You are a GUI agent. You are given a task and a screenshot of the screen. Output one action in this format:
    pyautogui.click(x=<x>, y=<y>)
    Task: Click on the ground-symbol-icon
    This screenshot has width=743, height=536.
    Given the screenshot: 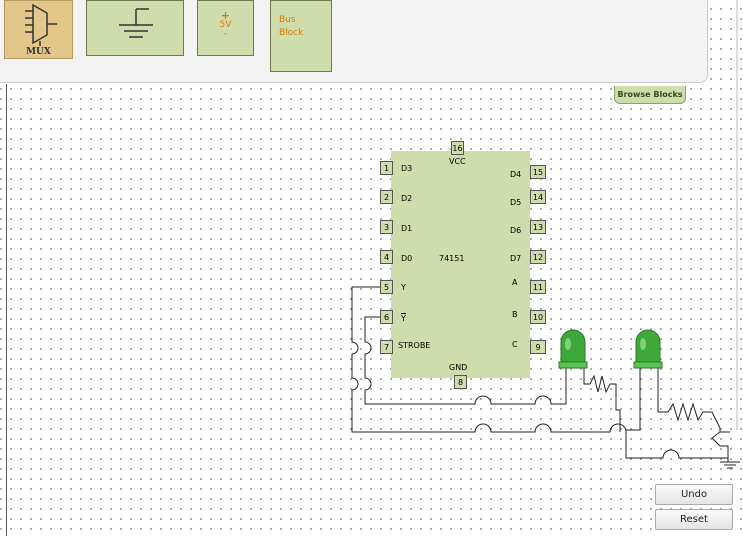 What is the action you would take?
    pyautogui.click(x=730, y=465)
    